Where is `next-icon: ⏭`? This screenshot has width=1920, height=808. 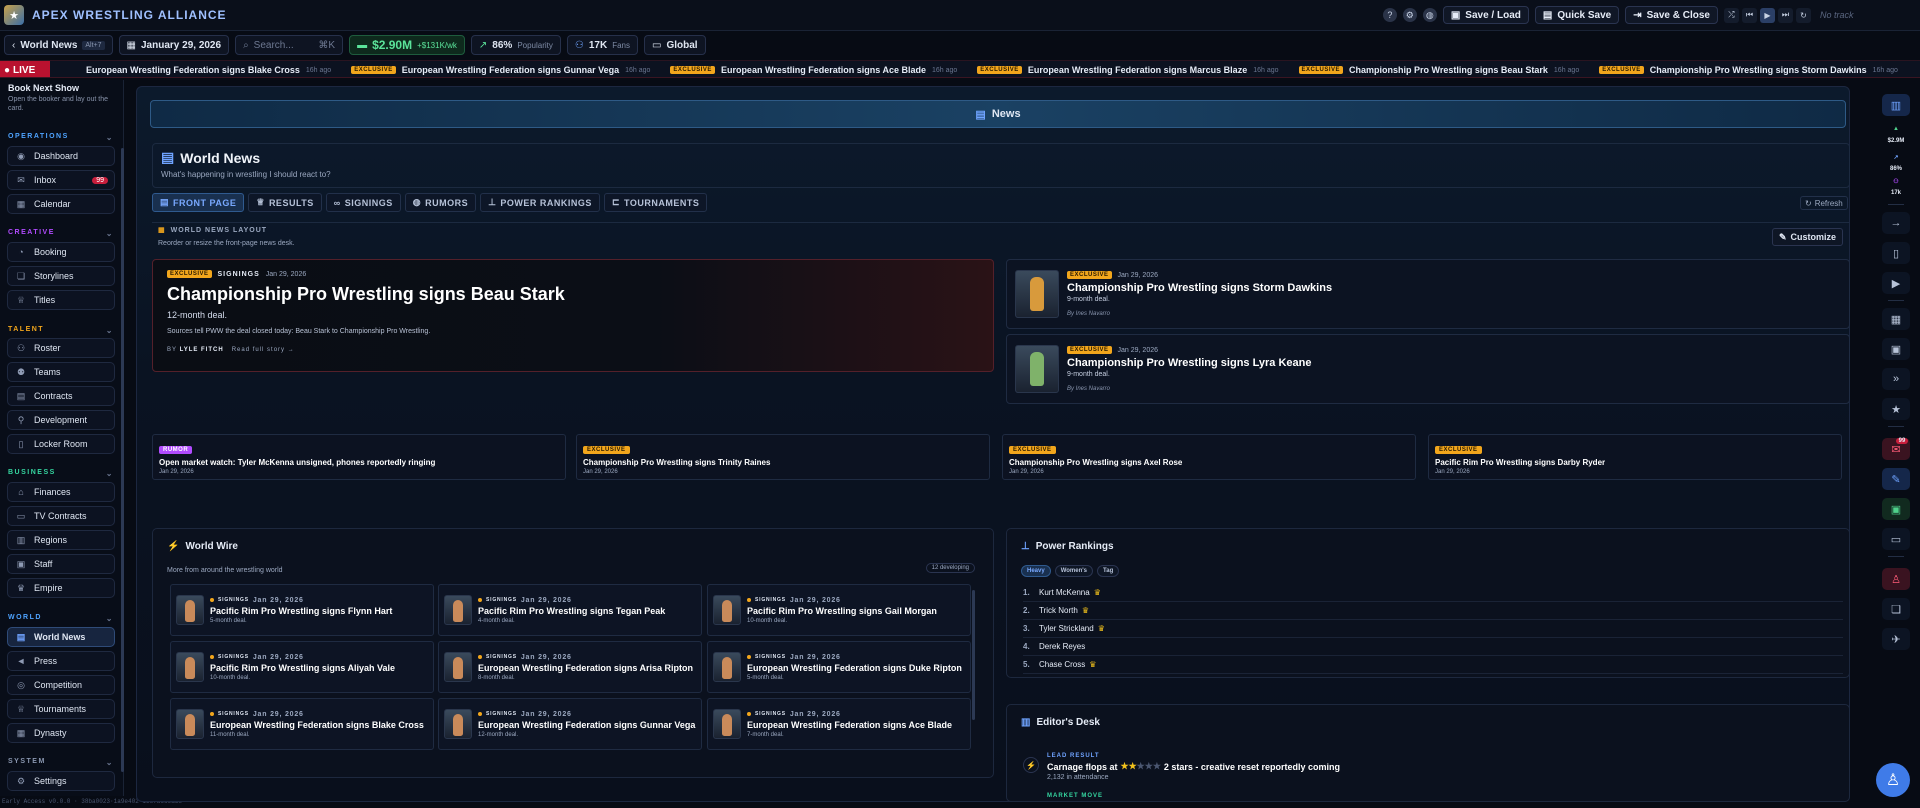
next-icon: ⏭ is located at coordinates (1785, 15).